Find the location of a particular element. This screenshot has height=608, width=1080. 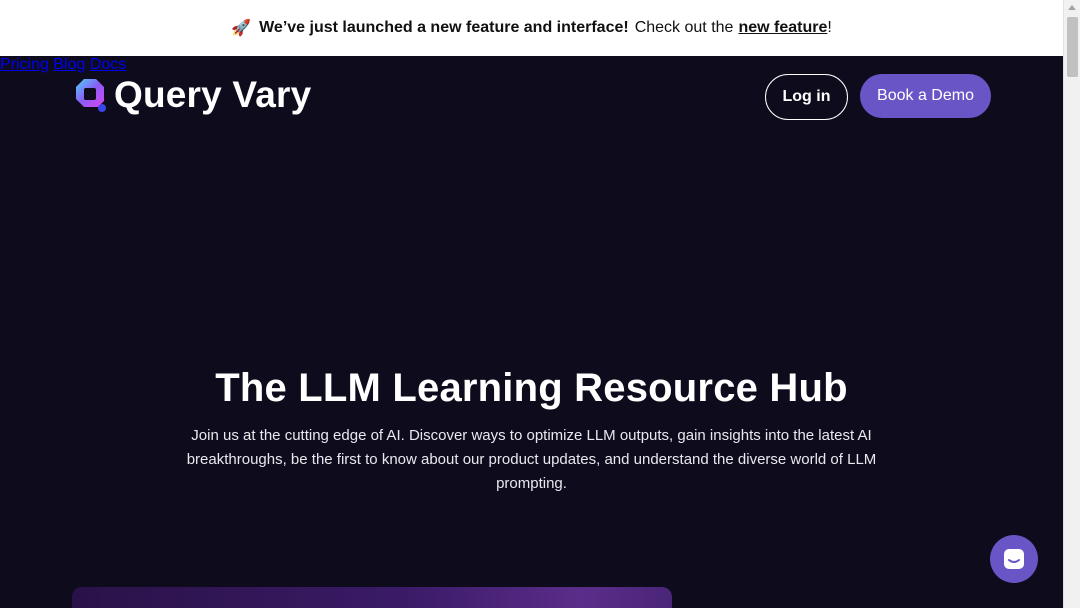

scroll-up-icon is located at coordinates (1072, 7).